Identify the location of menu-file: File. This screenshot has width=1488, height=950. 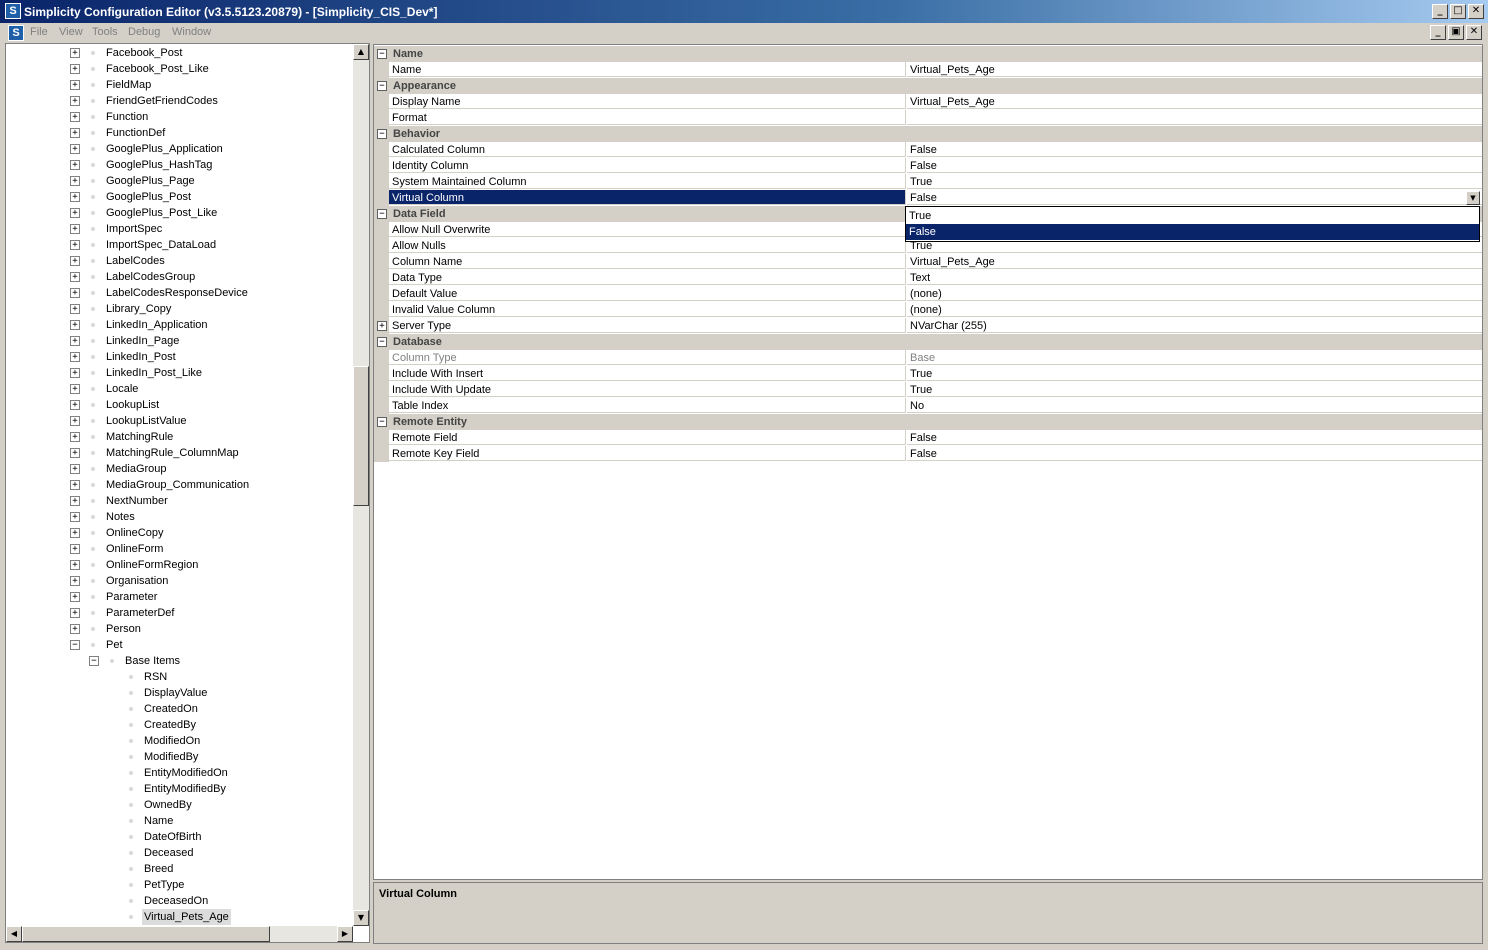
(39, 32).